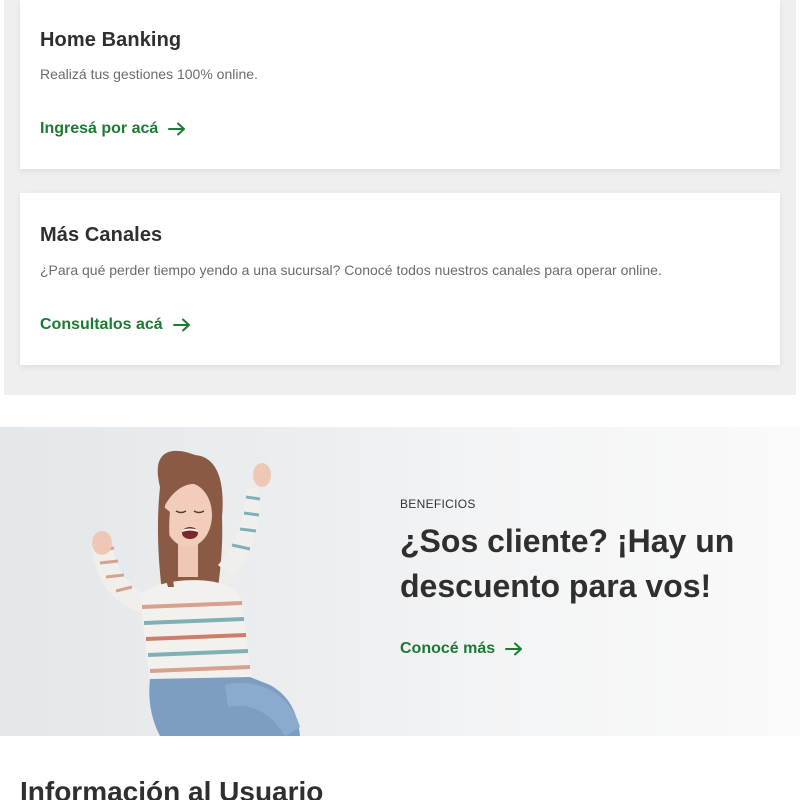 This screenshot has height=800, width=800. Describe the element at coordinates (438, 504) in the screenshot. I see `section-eyebrow: BENEFICIOS` at that location.